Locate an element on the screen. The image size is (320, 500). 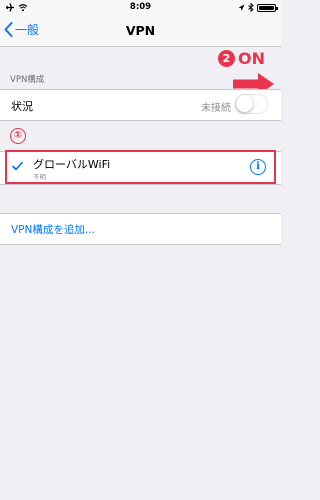
annotation-step2-number: 2 is located at coordinates (226, 58).